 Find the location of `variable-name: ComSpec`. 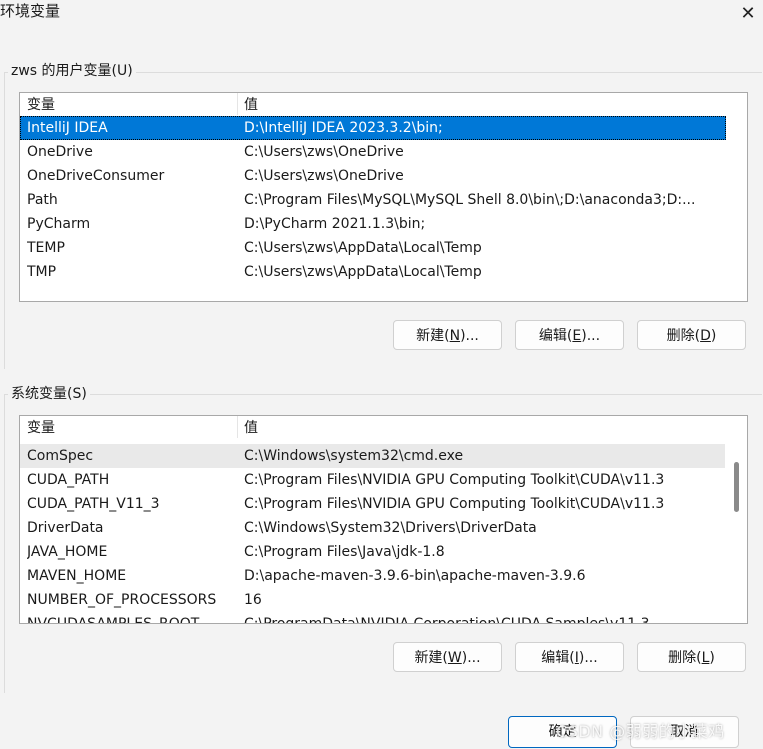

variable-name: ComSpec is located at coordinates (60, 456).